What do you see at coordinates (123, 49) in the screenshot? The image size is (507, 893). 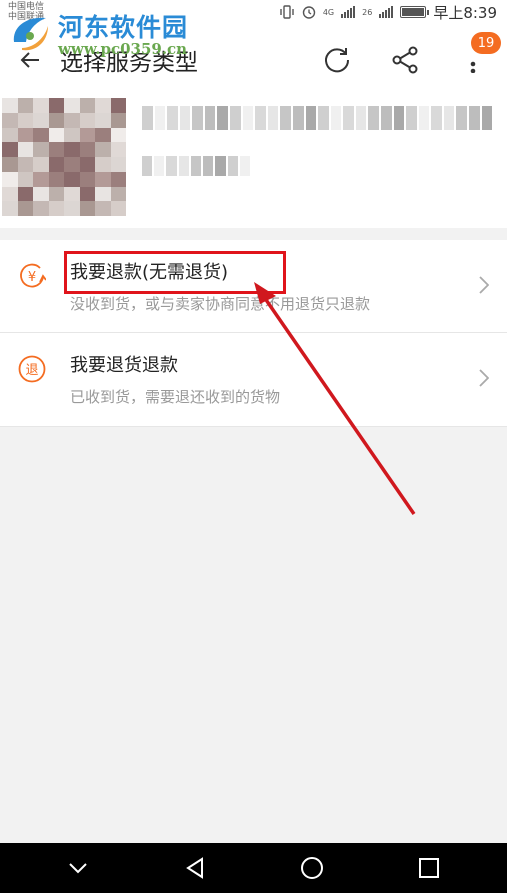 I see `watermark-url: www.pc0359.cn` at bounding box center [123, 49].